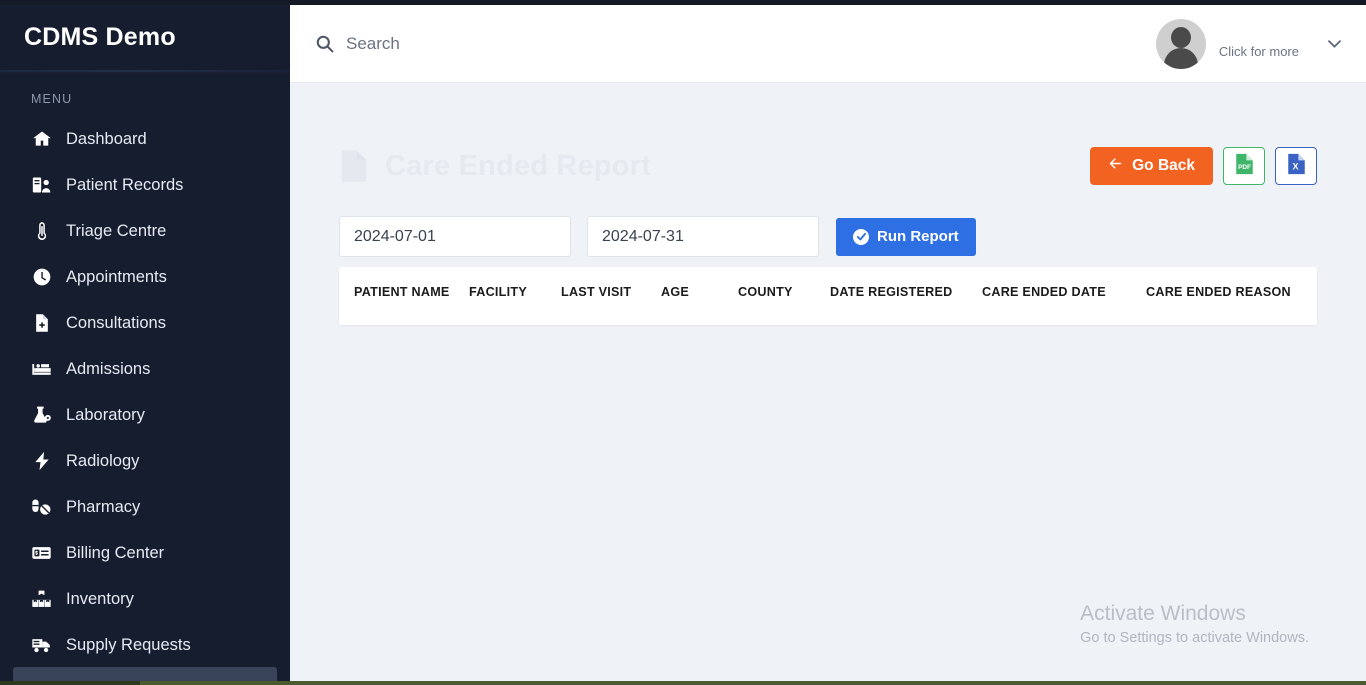 This screenshot has width=1366, height=685. I want to click on page-actions: Go Back PDF X, so click(1203, 166).